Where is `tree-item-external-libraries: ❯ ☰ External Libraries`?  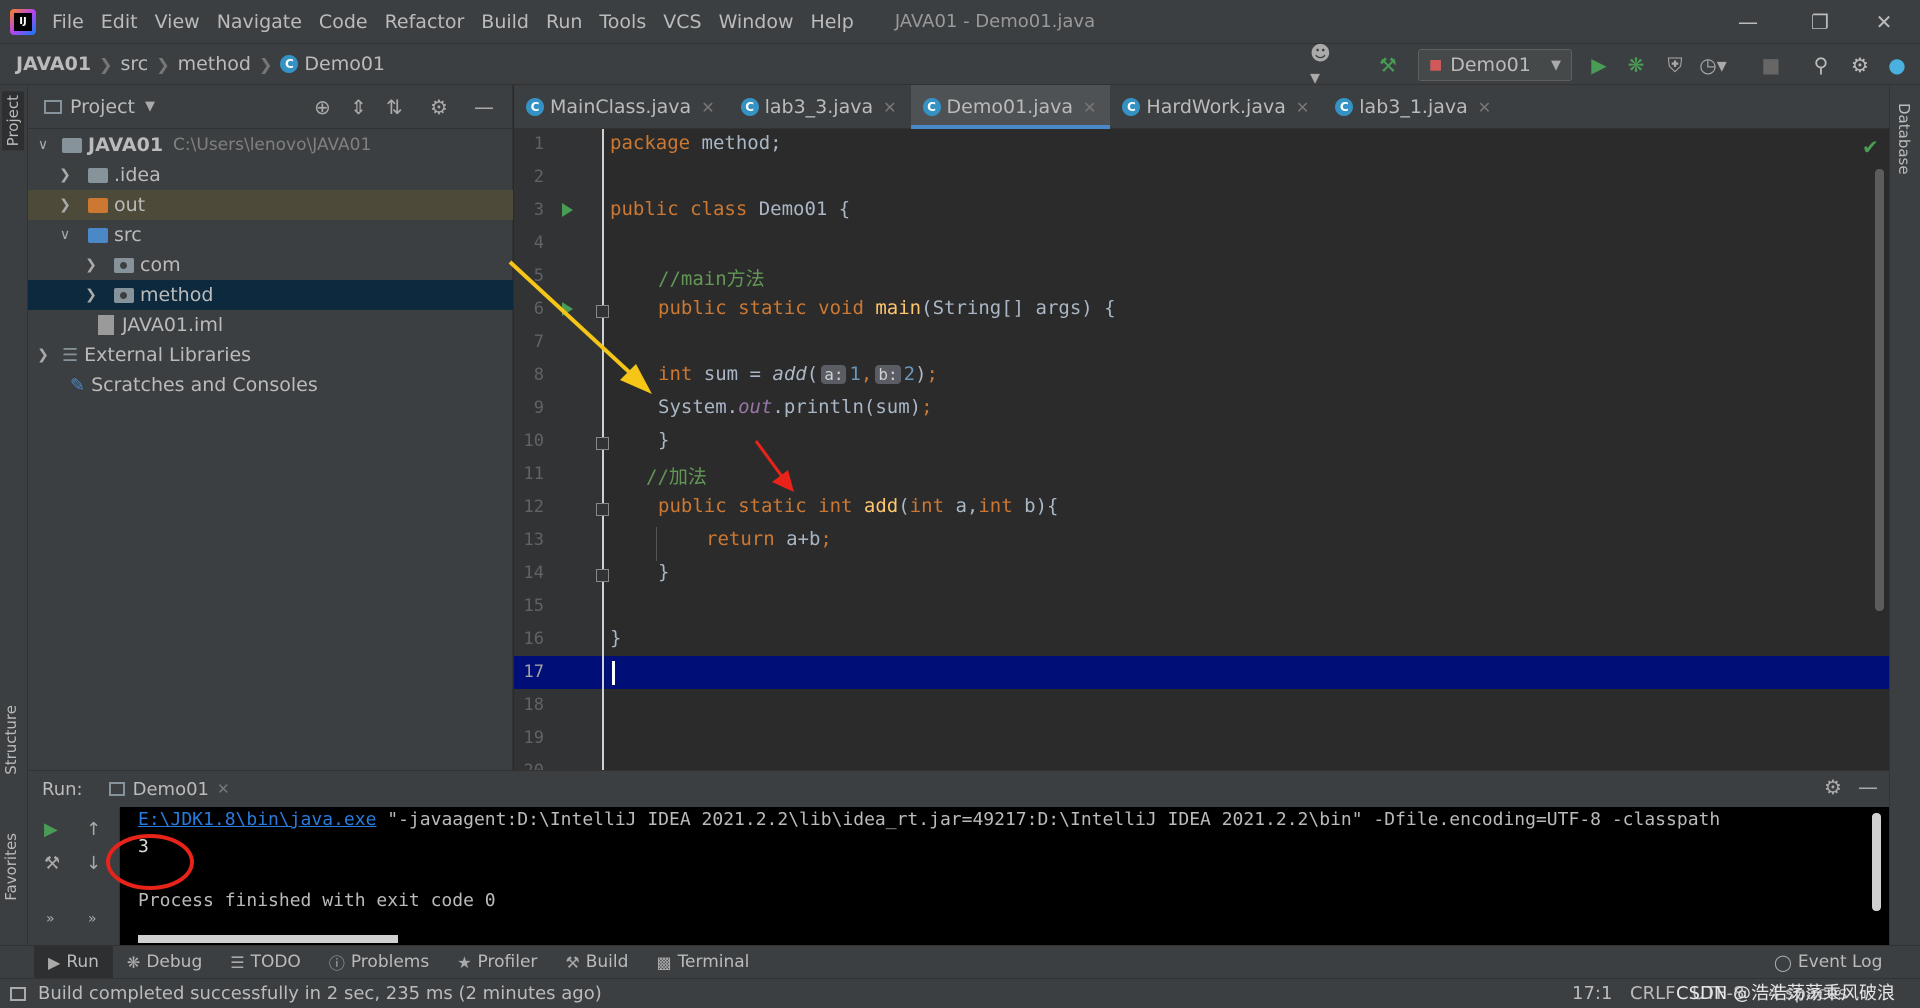 tree-item-external-libraries: ❯ ☰ External Libraries is located at coordinates (270, 355).